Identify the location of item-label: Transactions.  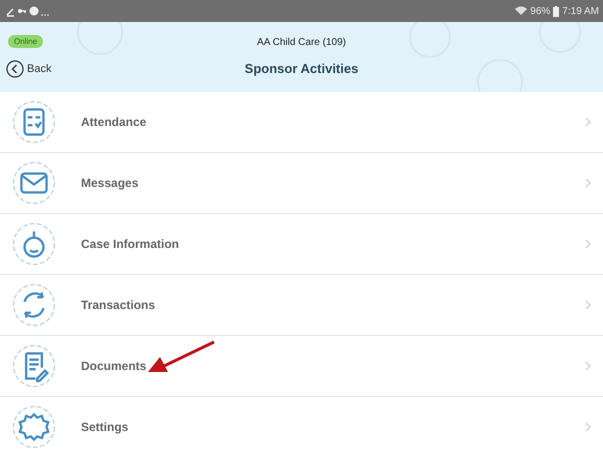
(118, 305).